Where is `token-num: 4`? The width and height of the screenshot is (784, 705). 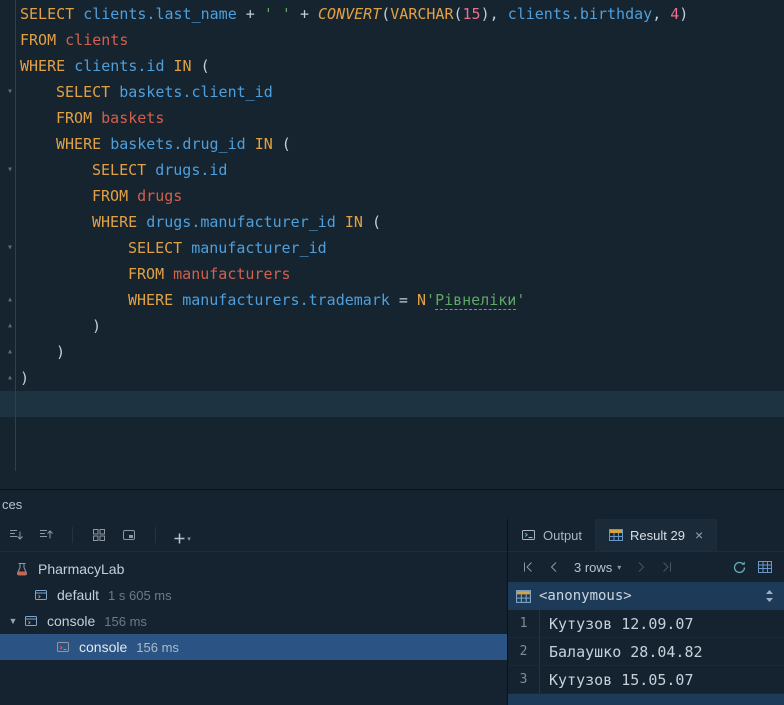 token-num: 4 is located at coordinates (675, 14).